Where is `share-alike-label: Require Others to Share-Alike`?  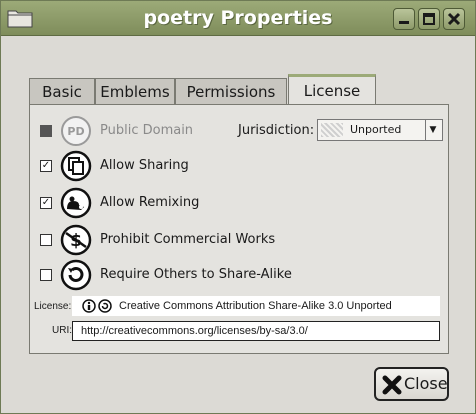
share-alike-label: Require Others to Share-Alike is located at coordinates (196, 274).